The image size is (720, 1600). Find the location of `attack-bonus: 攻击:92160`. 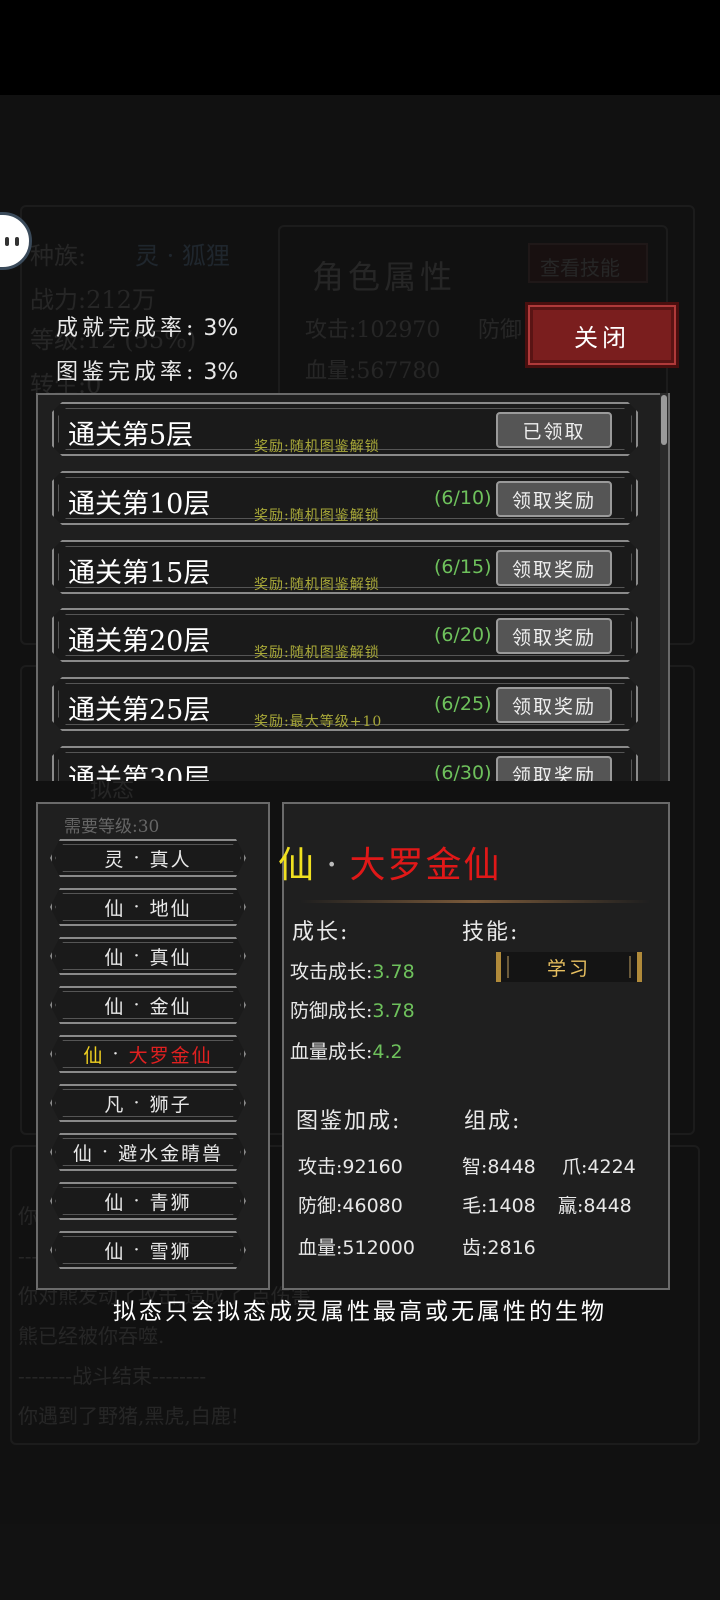

attack-bonus: 攻击:92160 is located at coordinates (350, 1165).